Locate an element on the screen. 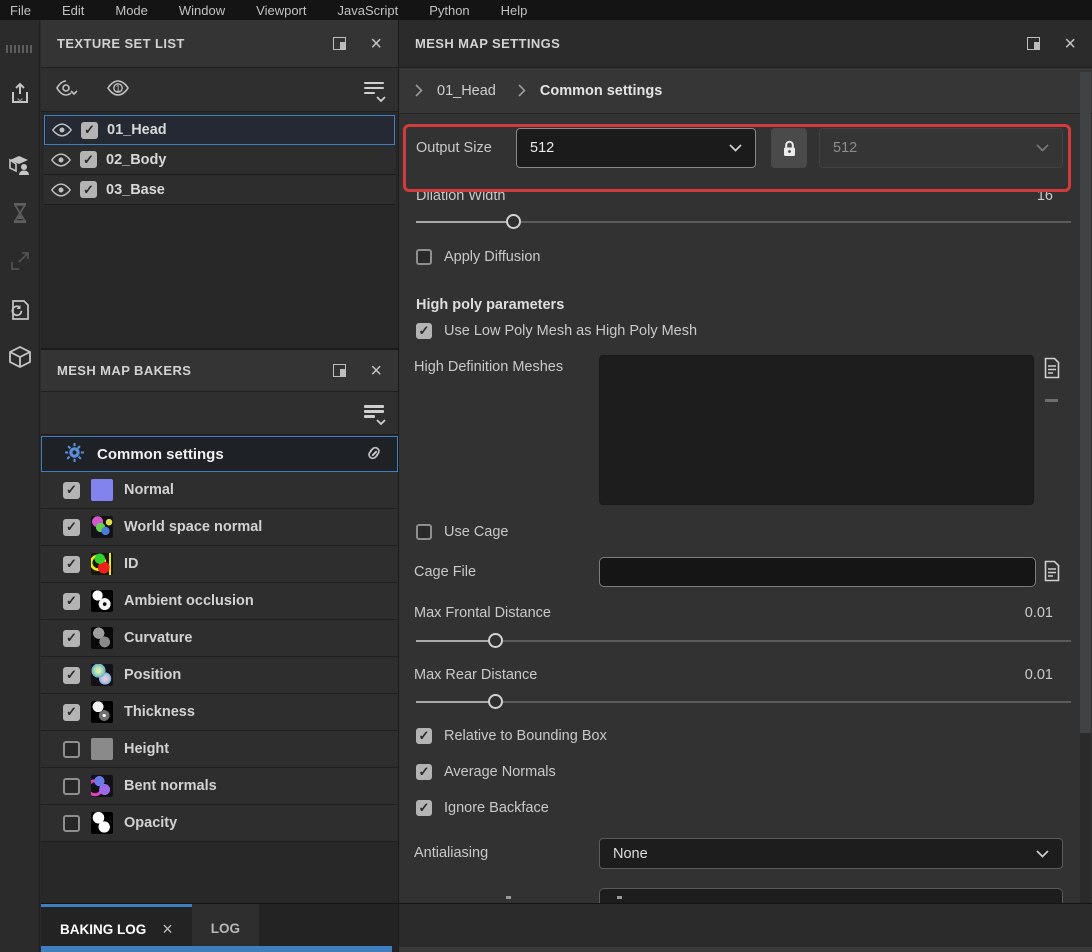  baker-row-world-space-normal: ✓ World space normal is located at coordinates (219, 527).